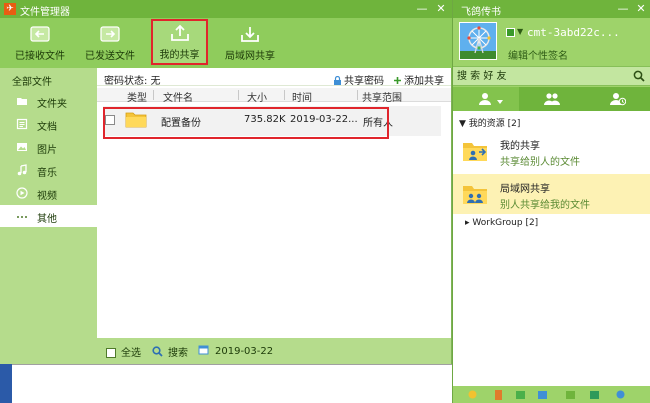 This screenshot has height=403, width=650. What do you see at coordinates (542, 76) in the screenshot?
I see `friend-search-input` at bounding box center [542, 76].